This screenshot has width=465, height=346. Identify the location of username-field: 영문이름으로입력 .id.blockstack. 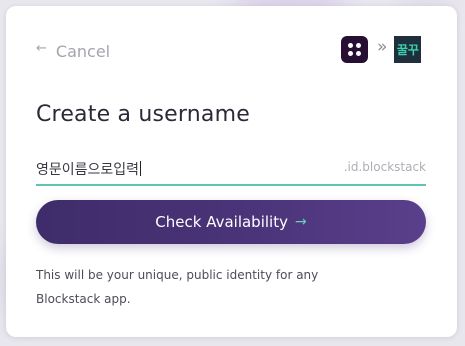
(231, 171).